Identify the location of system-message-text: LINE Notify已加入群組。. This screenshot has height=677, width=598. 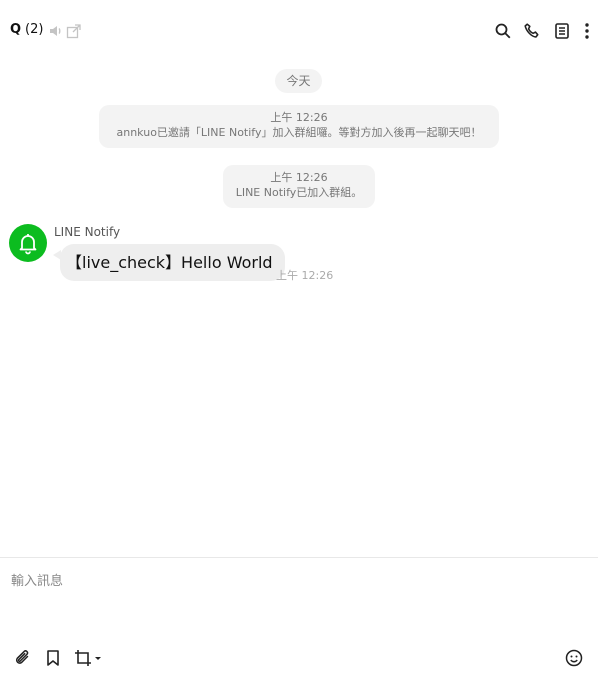
(299, 192).